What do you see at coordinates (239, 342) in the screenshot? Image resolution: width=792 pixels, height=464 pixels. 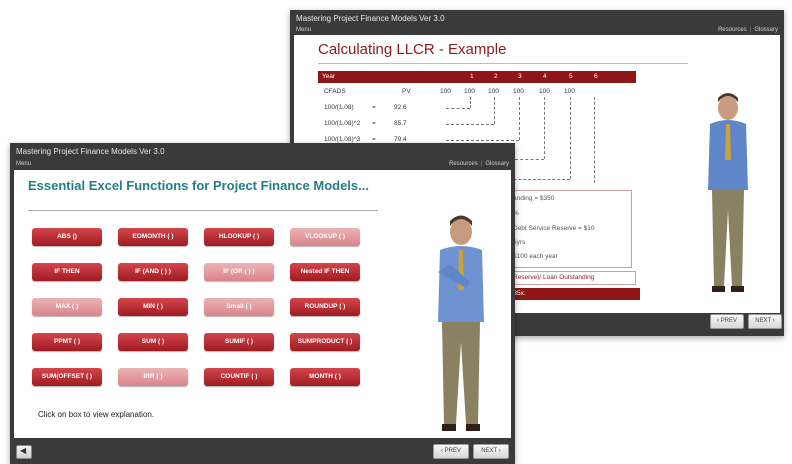 I see `function-button: SUMIF ( )` at bounding box center [239, 342].